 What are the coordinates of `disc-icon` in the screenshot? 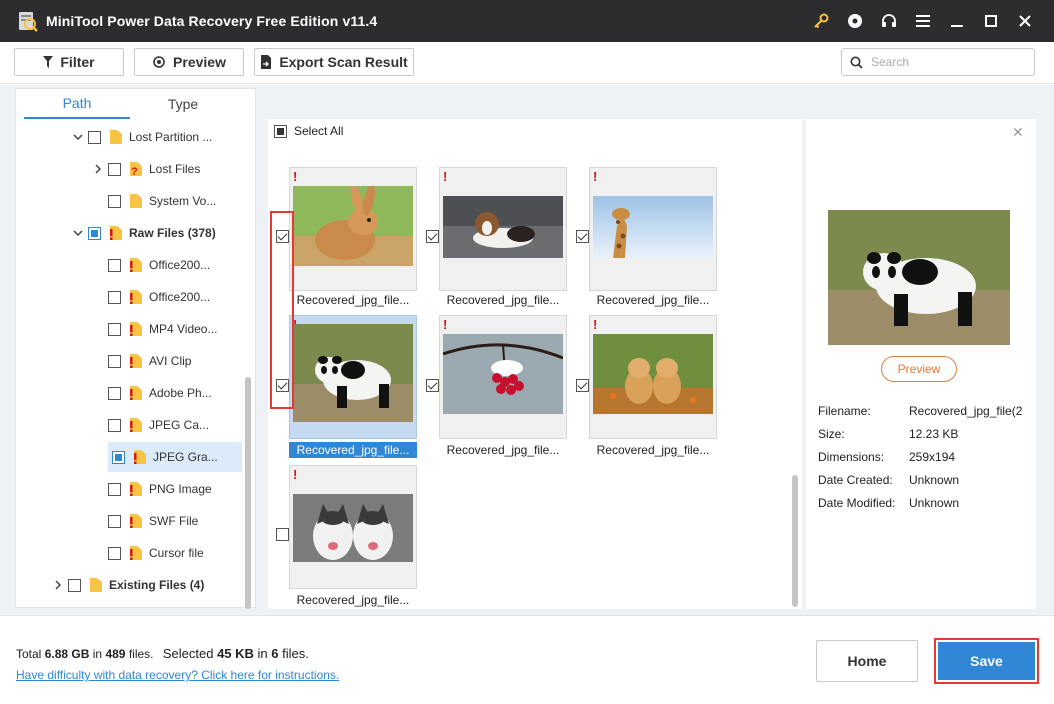 It's located at (855, 21).